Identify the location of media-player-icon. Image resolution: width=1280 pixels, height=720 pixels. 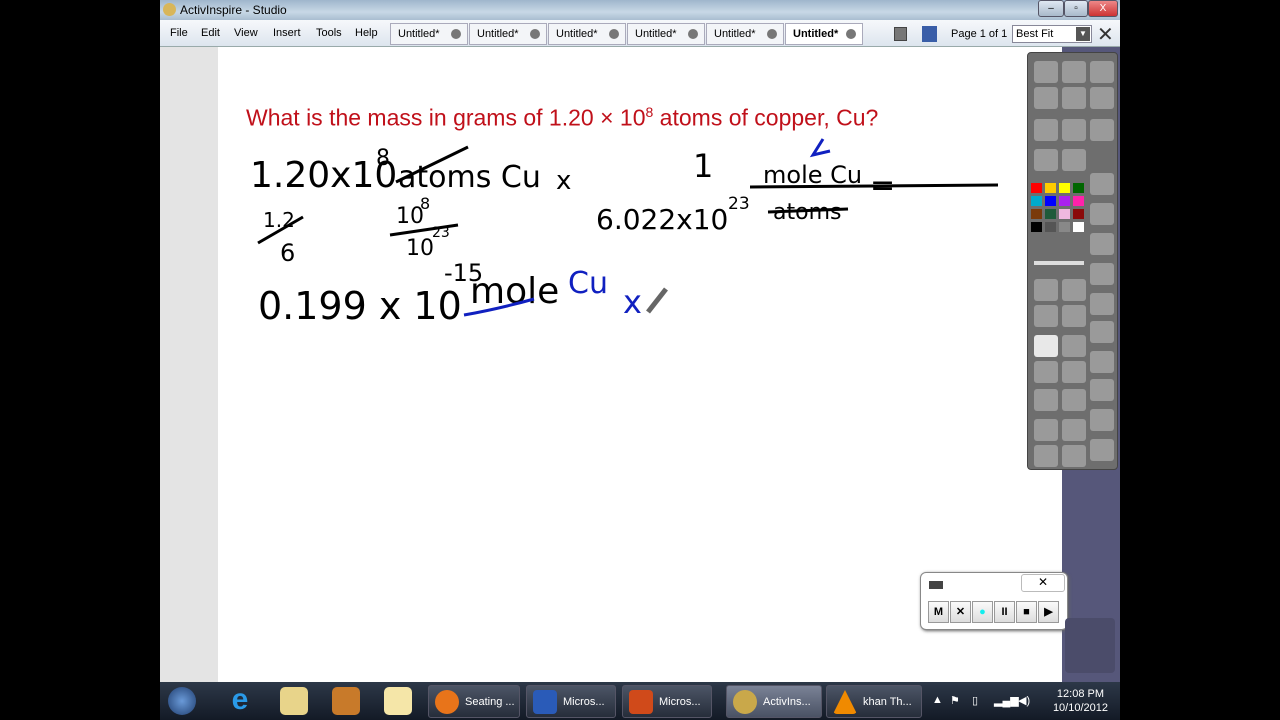
(346, 701).